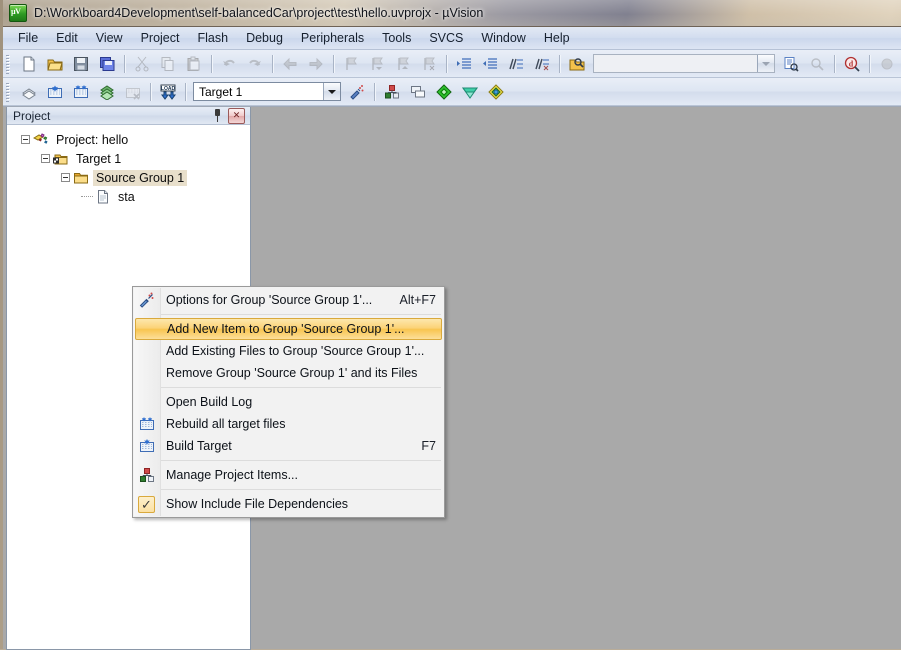 Image resolution: width=901 pixels, height=650 pixels. What do you see at coordinates (55, 64) in the screenshot?
I see `open-file-icon` at bounding box center [55, 64].